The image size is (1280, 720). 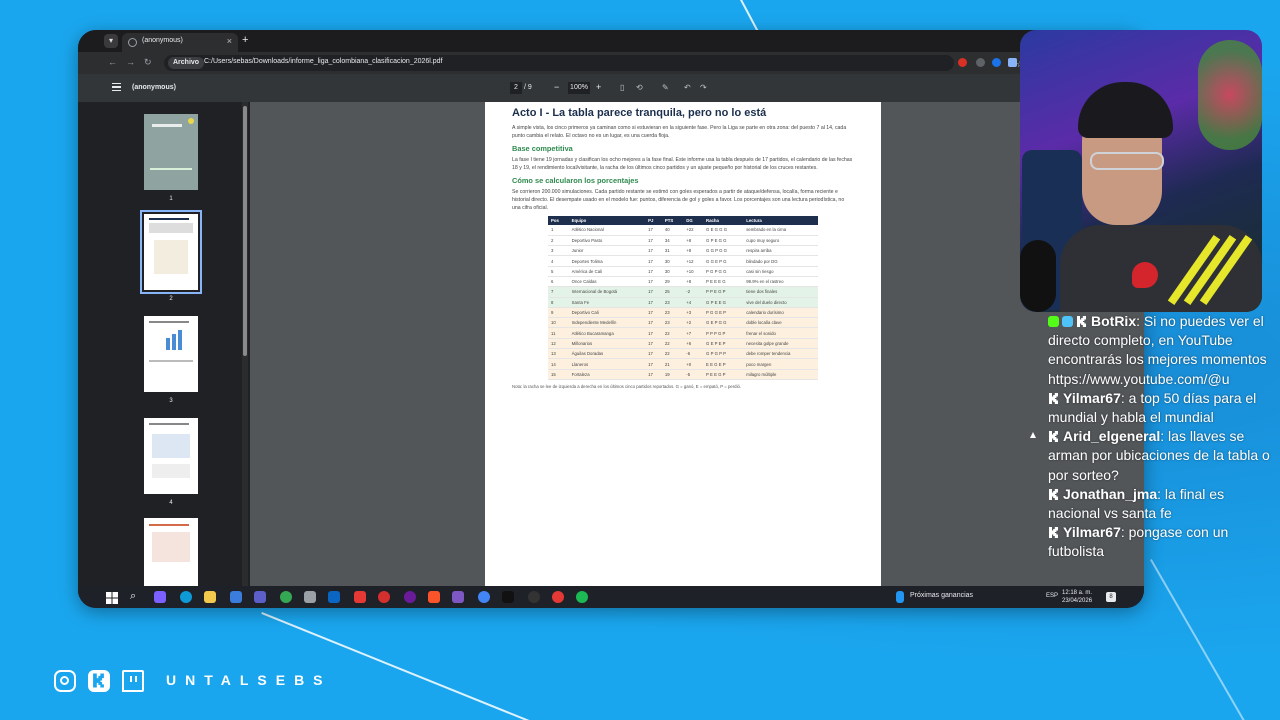 I want to click on chat-username: Arid_elgeneral, so click(x=1111, y=436).